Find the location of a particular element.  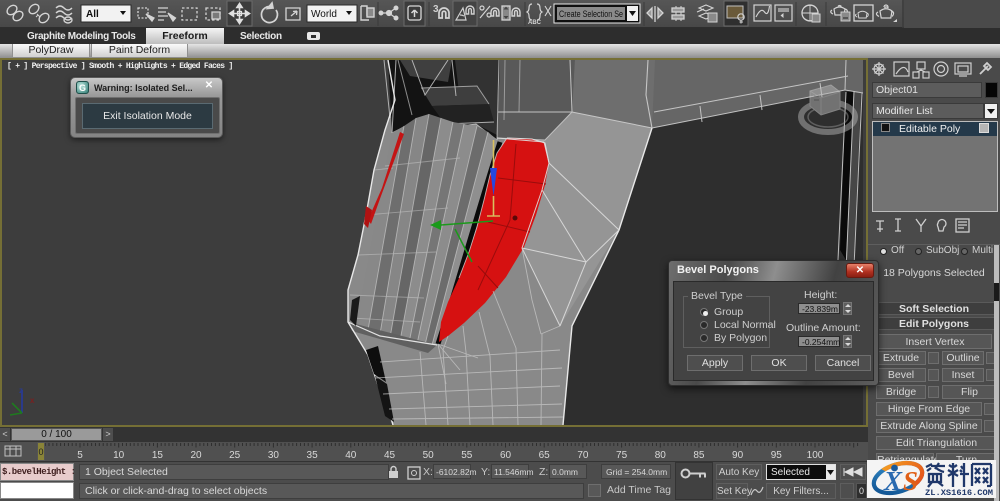

svg-text: 40 is located at coordinates (351, 455).